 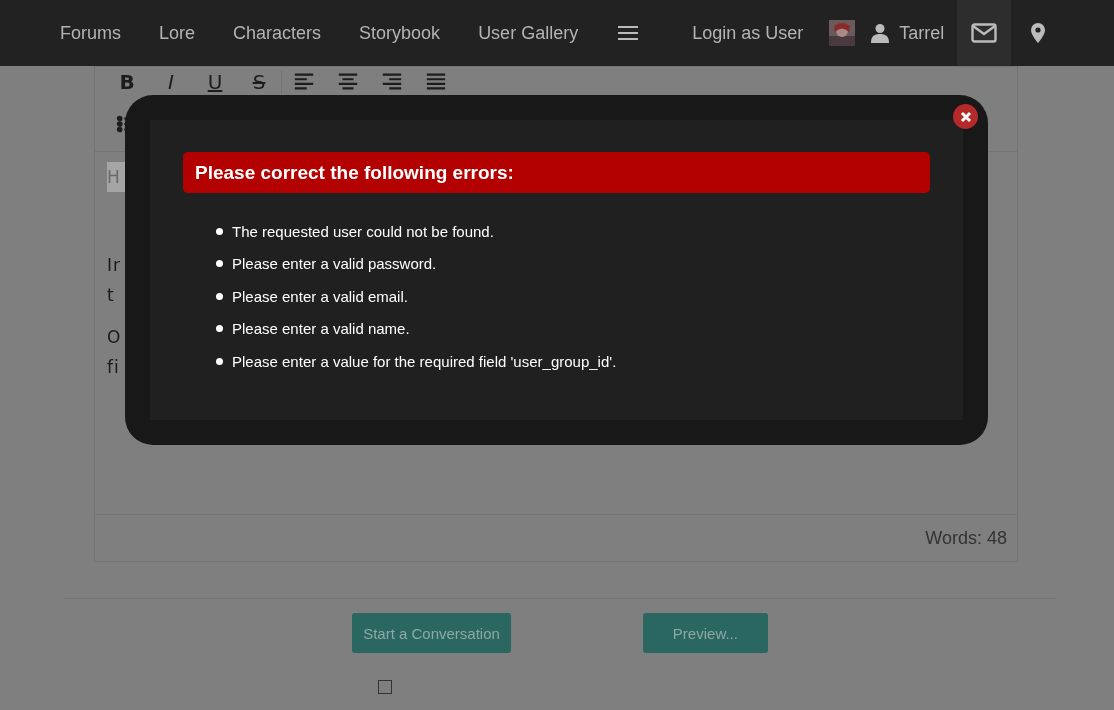 I want to click on nav-link: Characters, so click(x=277, y=33).